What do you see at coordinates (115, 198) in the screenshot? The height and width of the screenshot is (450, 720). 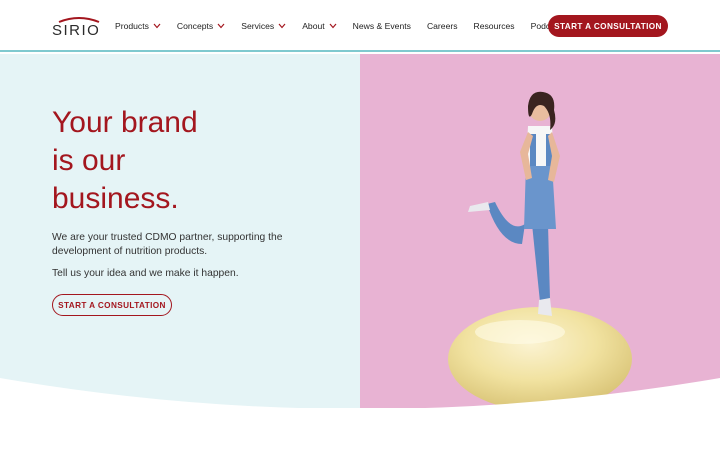 I see `hero-title-line: business.` at bounding box center [115, 198].